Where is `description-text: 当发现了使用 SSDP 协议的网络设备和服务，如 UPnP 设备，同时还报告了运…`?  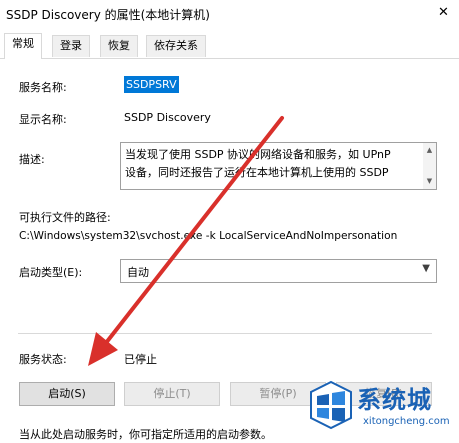 description-text: 当发现了使用 SSDP 协议的网络设备和服务，如 UPnP 设备，同时还报告了运… is located at coordinates (270, 164).